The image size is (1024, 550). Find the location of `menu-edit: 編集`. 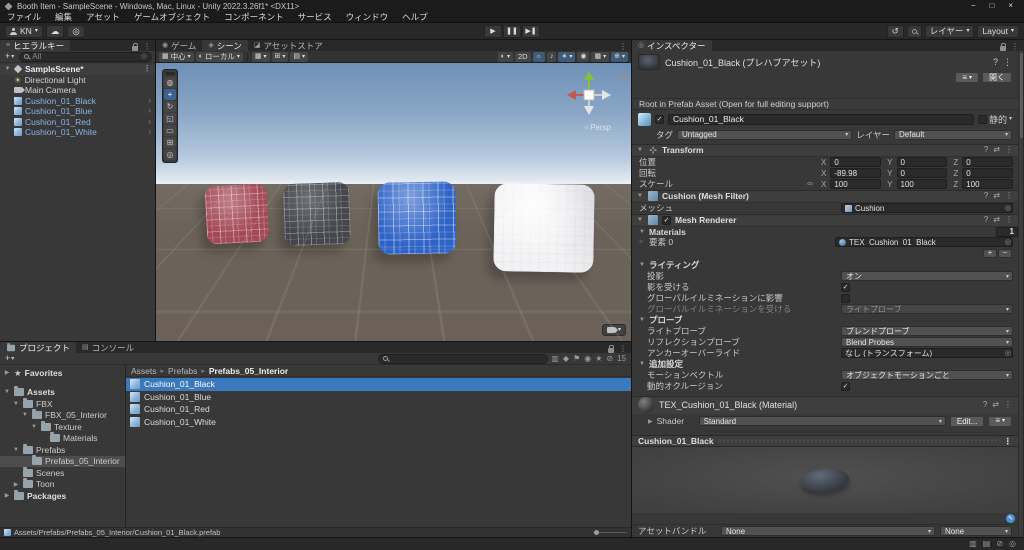

menu-edit: 編集 is located at coordinates (63, 17).